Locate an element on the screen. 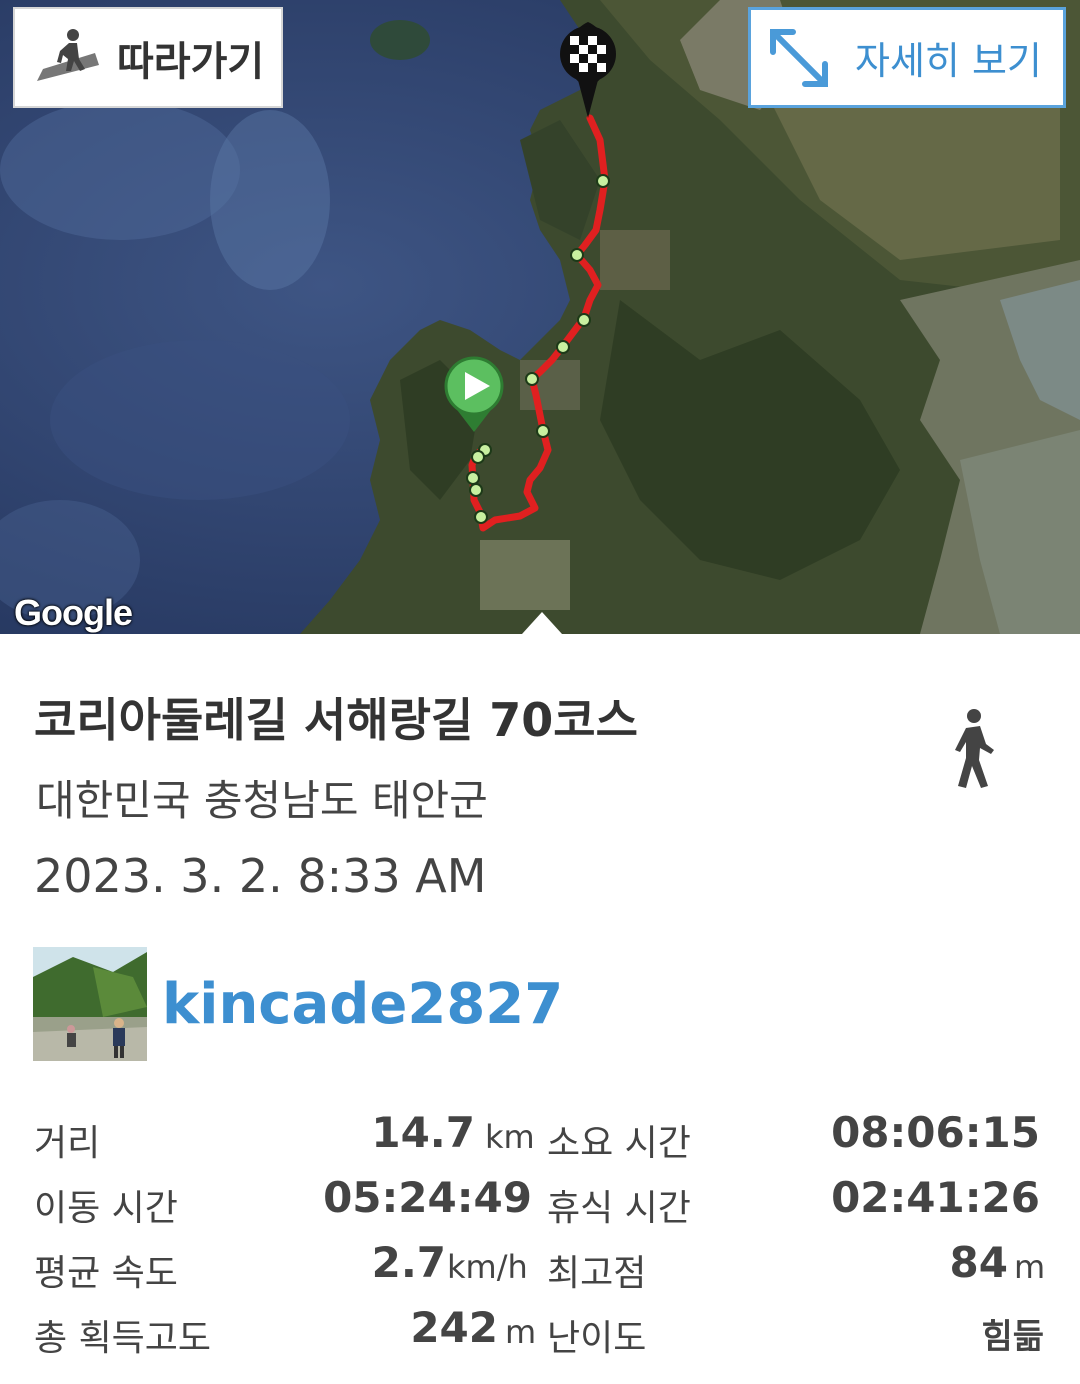  checkered-flag-icon is located at coordinates (588, 70).